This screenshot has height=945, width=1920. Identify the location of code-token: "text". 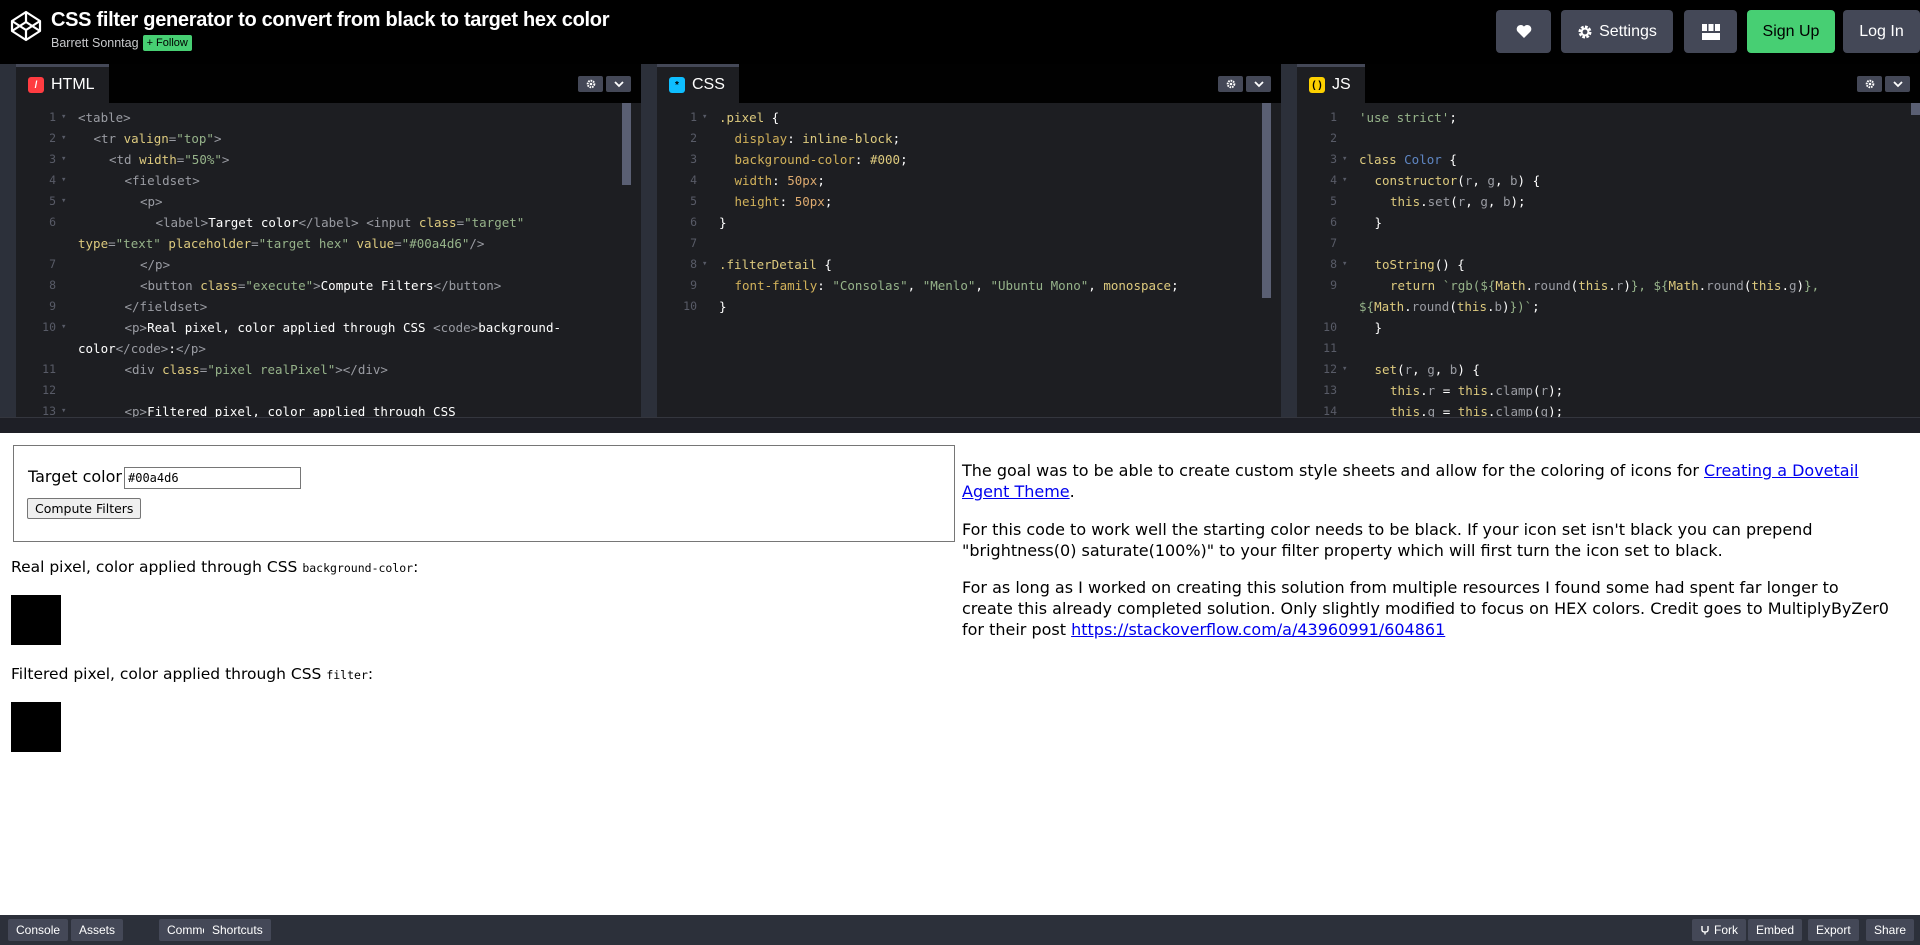
(142, 243).